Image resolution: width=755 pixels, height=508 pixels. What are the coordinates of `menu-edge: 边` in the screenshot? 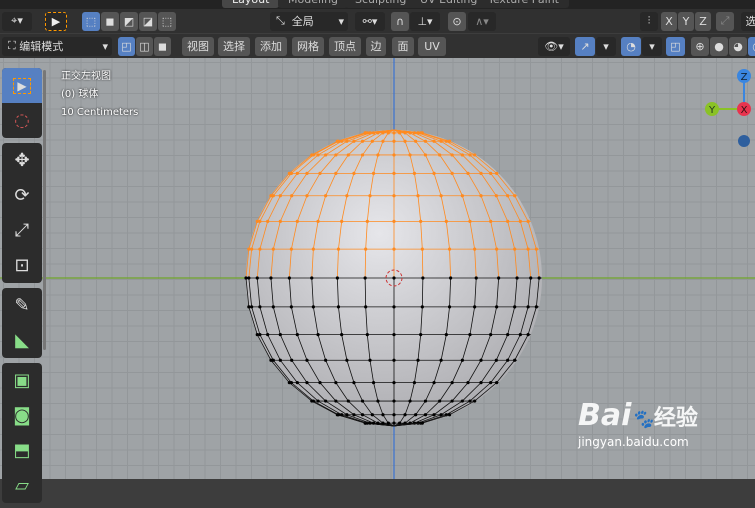 It's located at (376, 46).